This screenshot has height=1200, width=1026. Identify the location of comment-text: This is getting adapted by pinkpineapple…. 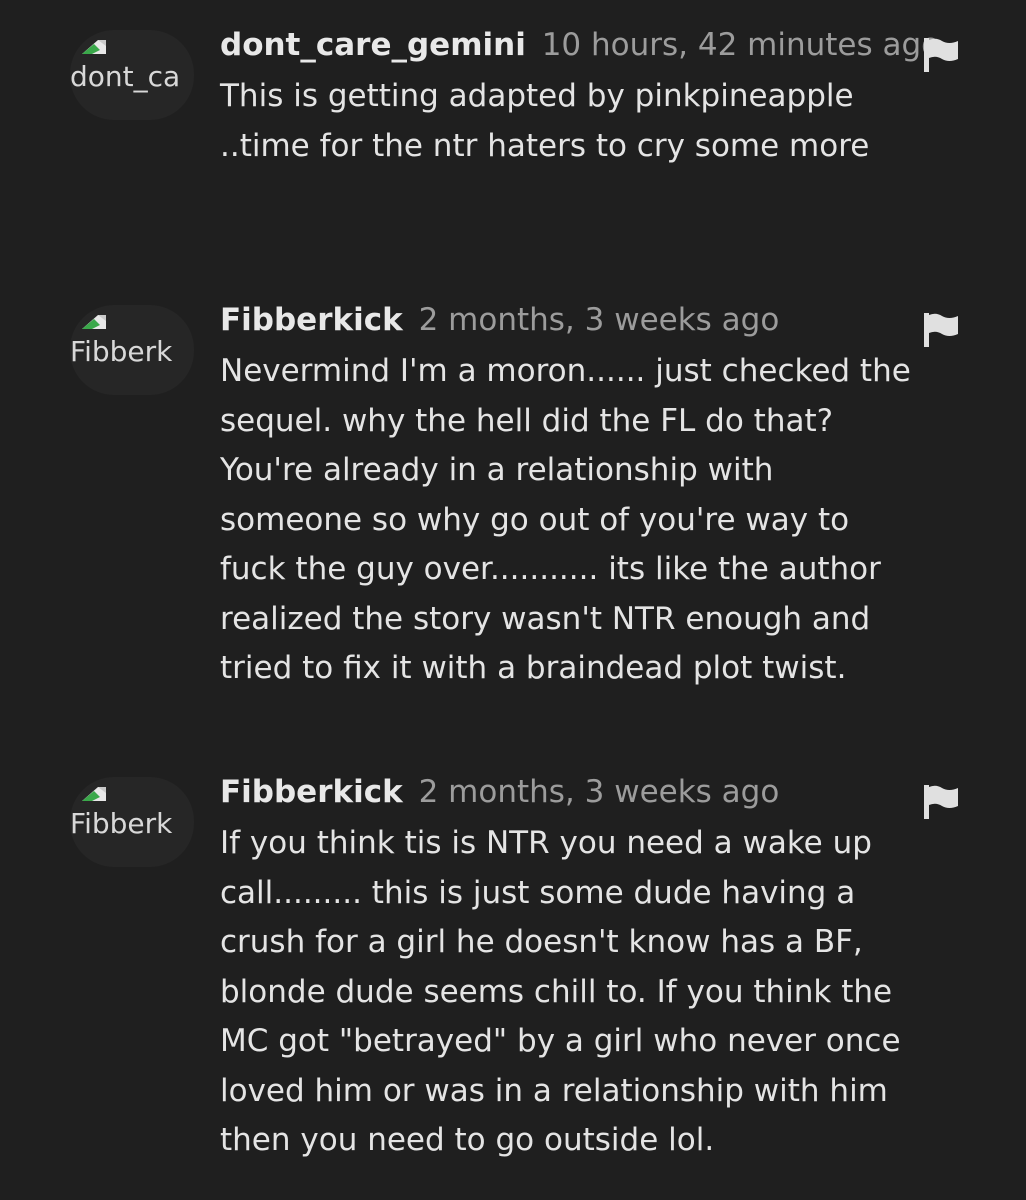
(545, 121).